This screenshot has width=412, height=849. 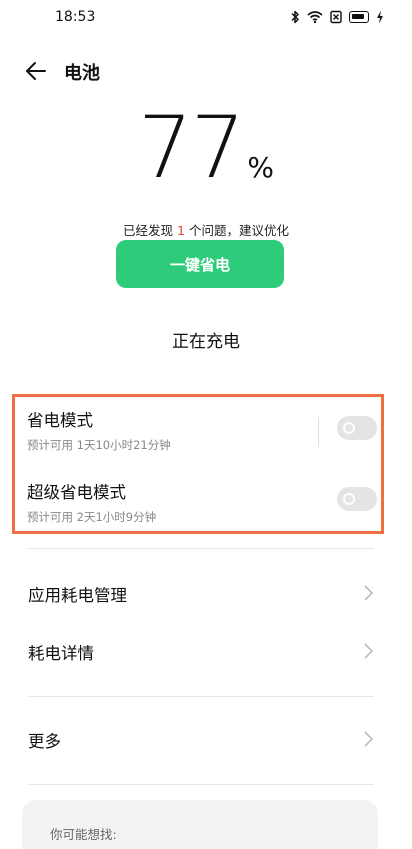 What do you see at coordinates (76, 492) in the screenshot?
I see `super-power-saving-mode-title: 超级省电模式` at bounding box center [76, 492].